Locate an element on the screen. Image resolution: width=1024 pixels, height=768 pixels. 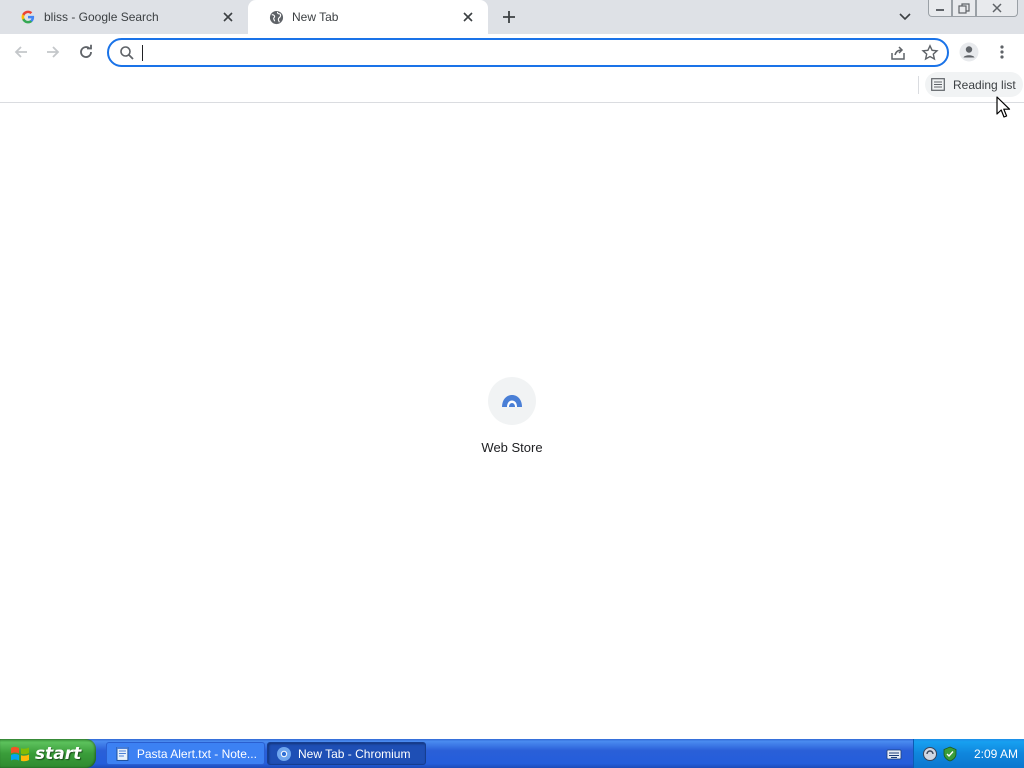
reading-list-icon is located at coordinates (938, 84).